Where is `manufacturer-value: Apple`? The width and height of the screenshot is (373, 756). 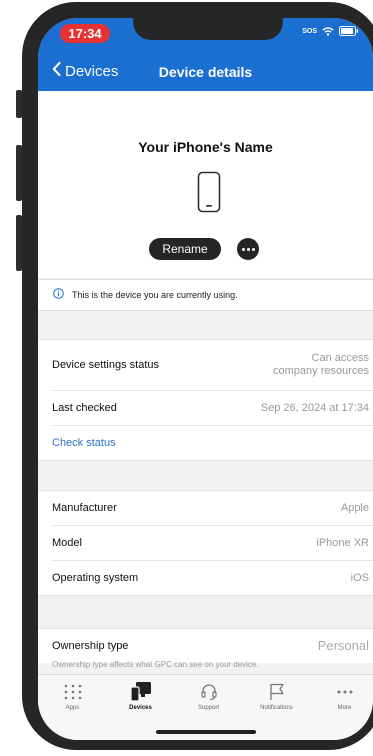
manufacturer-value: Apple is located at coordinates (354, 508).